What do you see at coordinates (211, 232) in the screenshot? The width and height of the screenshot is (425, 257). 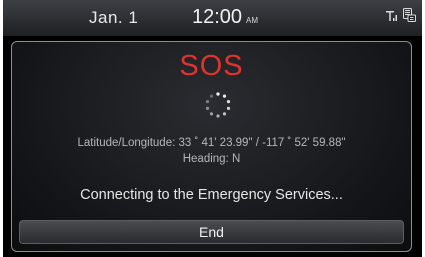 I see `end-button: End` at bounding box center [211, 232].